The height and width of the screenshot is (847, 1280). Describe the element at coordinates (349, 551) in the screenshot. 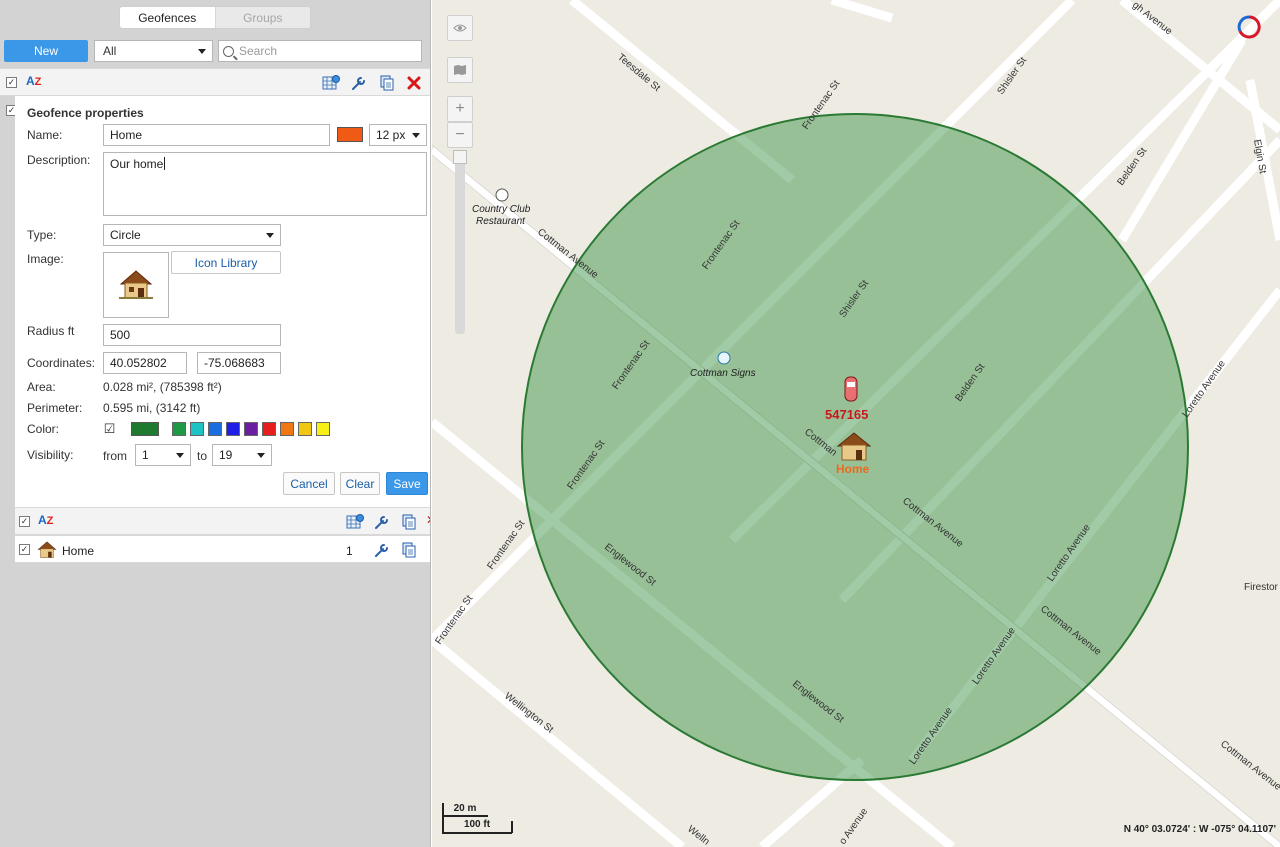

I see `list-item-count: 1` at that location.